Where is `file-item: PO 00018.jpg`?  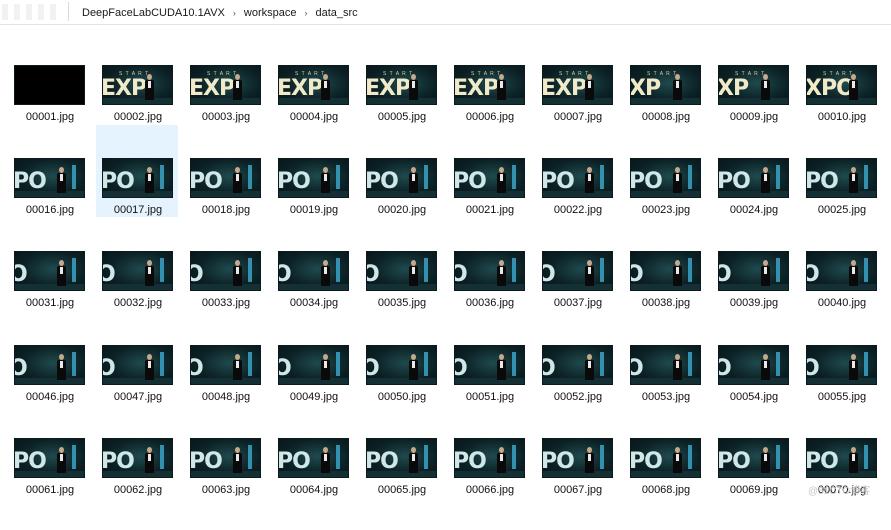
file-item: PO 00018.jpg is located at coordinates (230, 204).